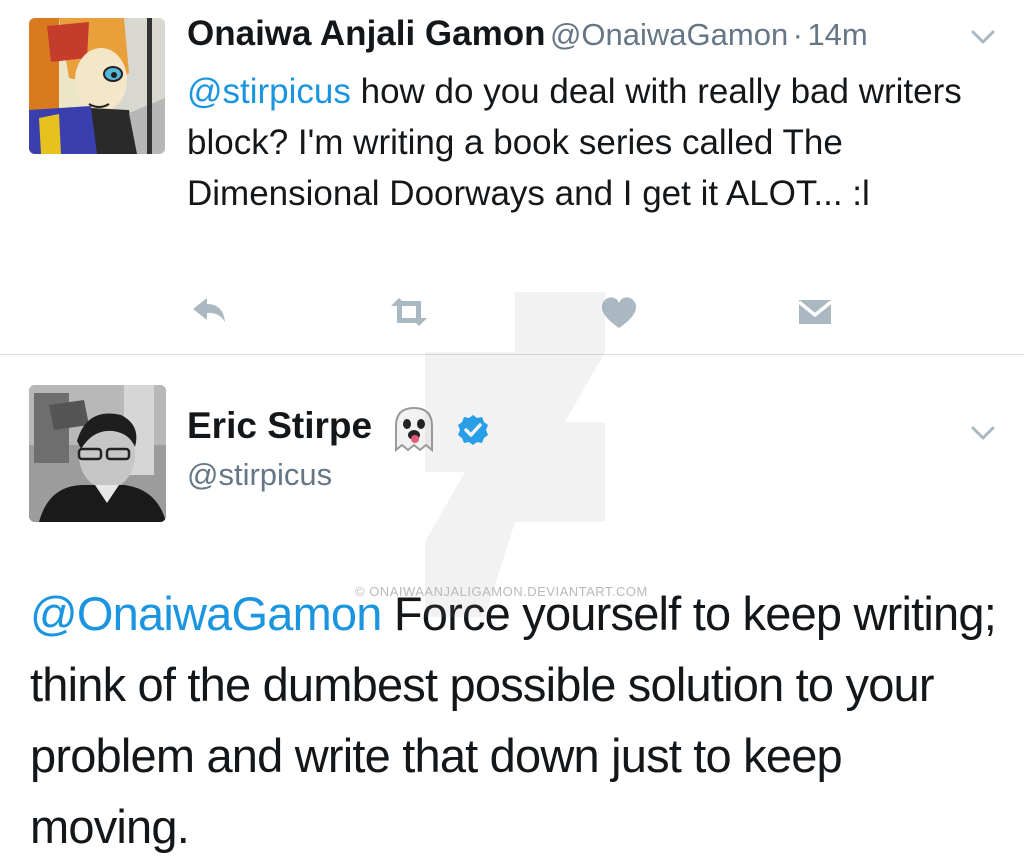  Describe the element at coordinates (97, 453) in the screenshot. I see `avatar-stirpe` at that location.